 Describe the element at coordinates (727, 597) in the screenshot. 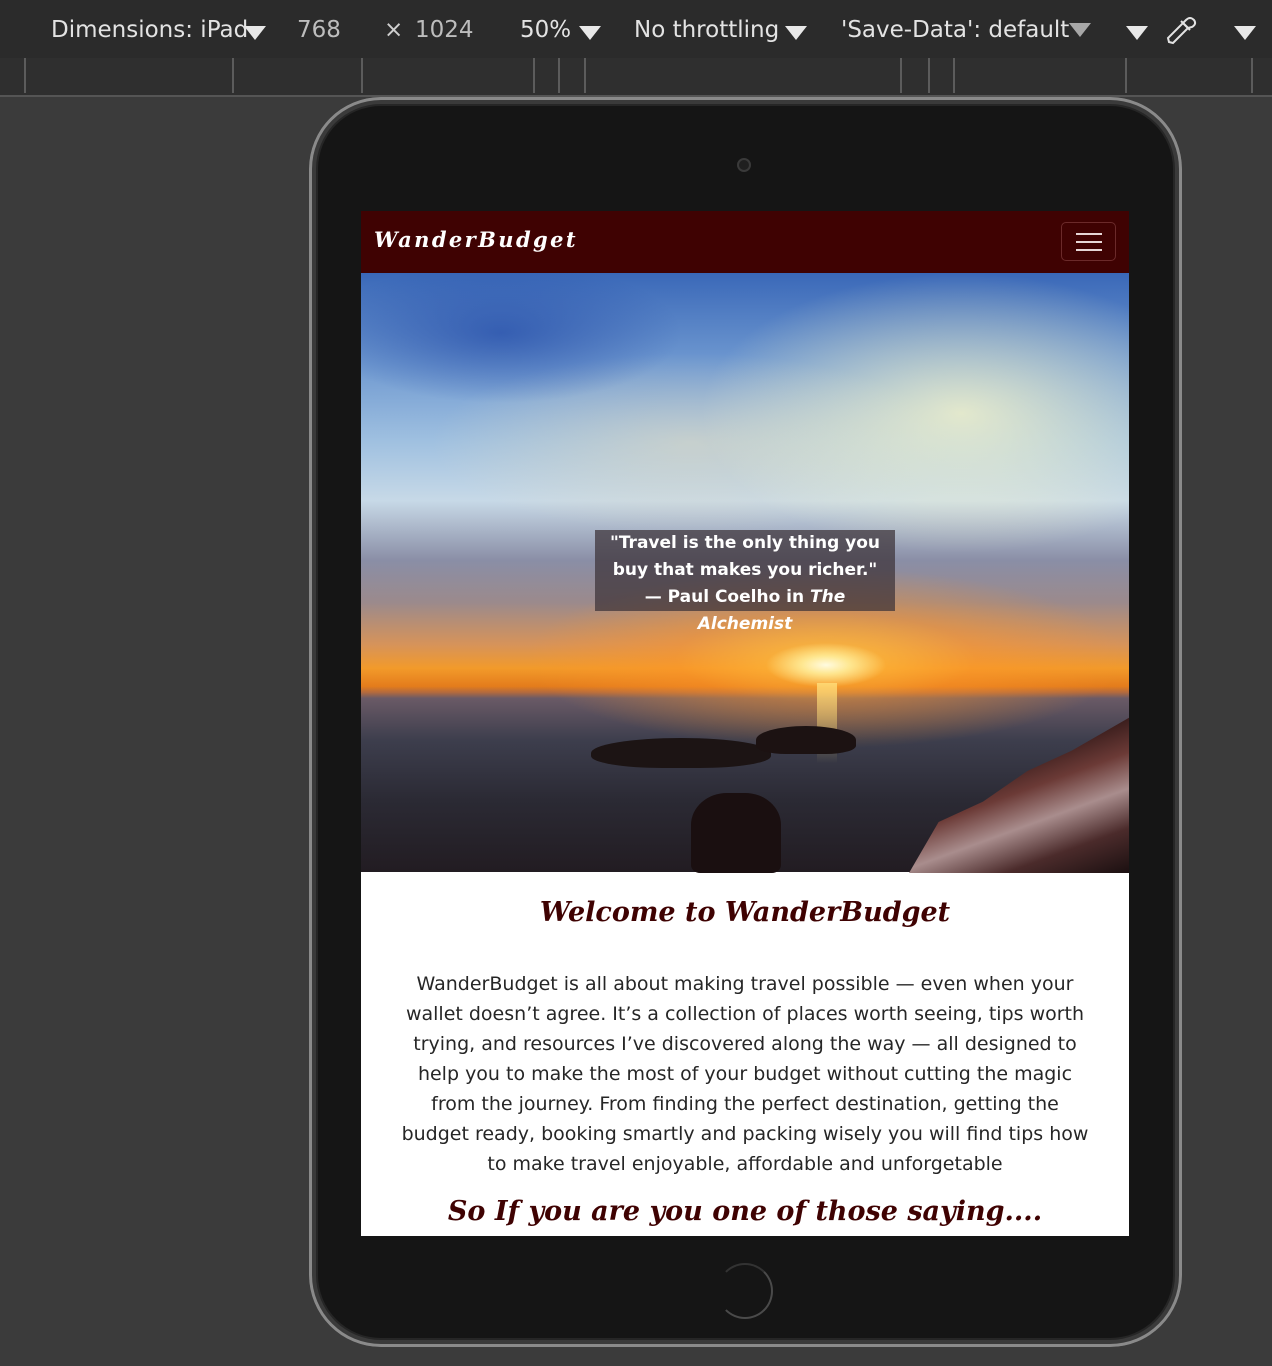

I see `quote-author: — Paul Coelho in` at that location.